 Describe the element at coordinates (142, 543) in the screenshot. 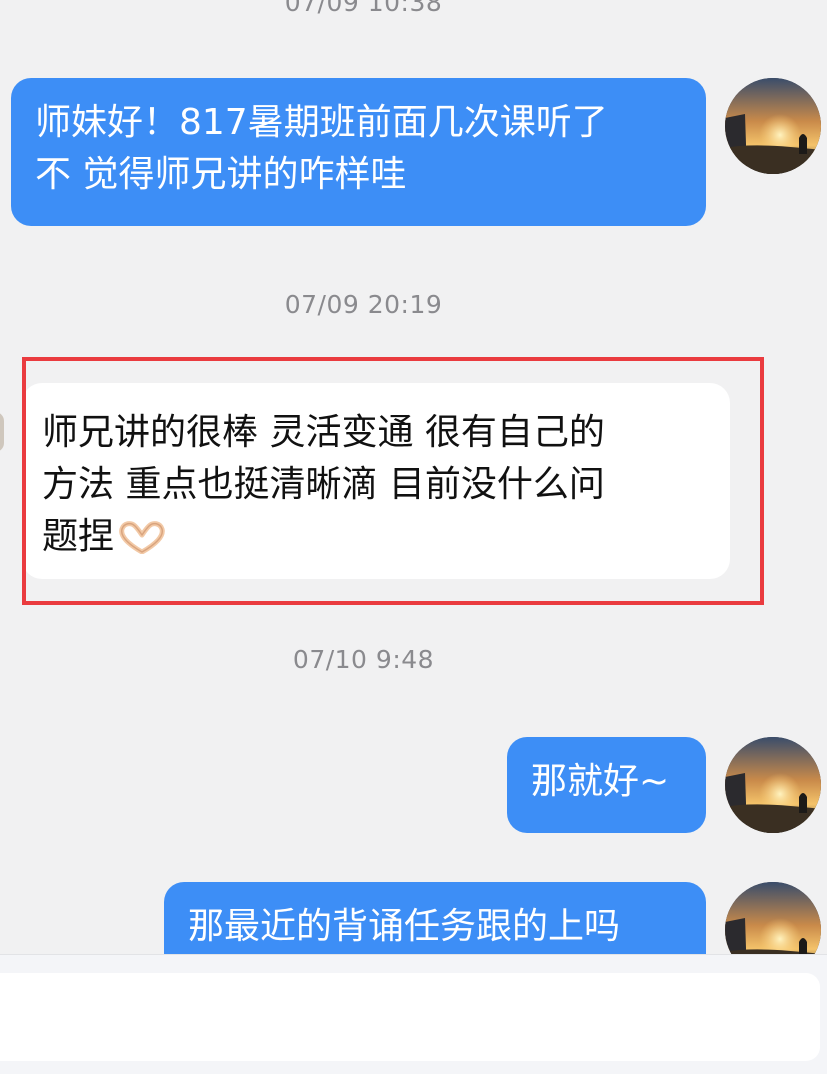

I see `heart-hands-icon` at that location.